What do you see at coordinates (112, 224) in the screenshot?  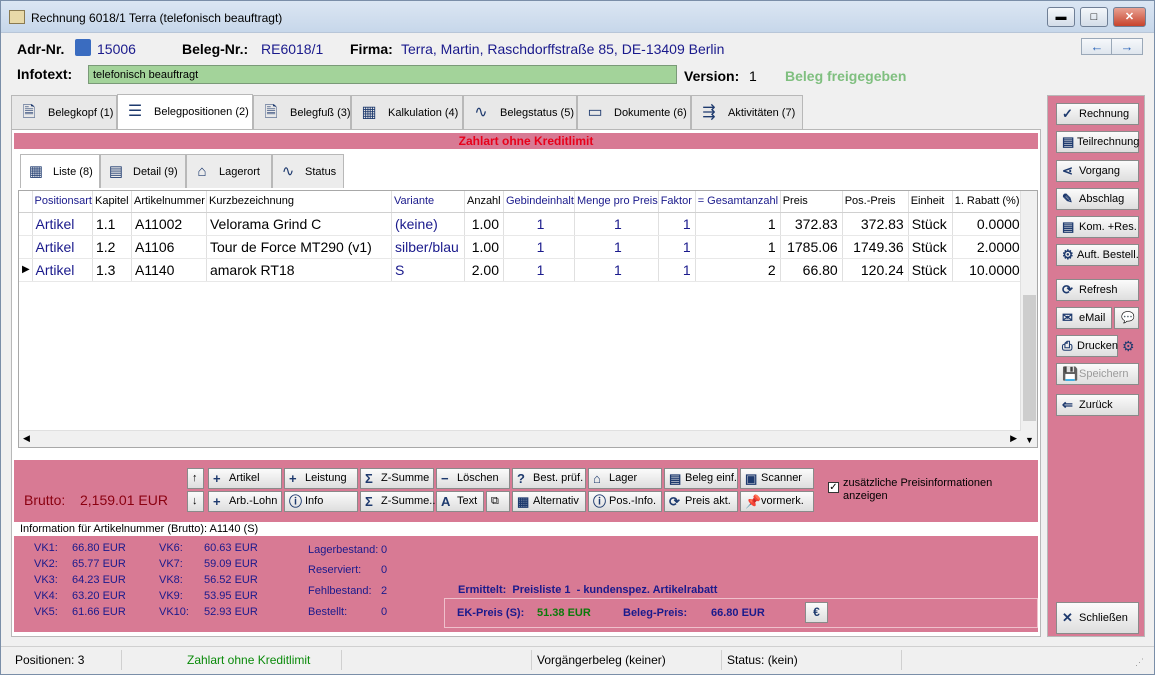 I see `cell-kapitel: 1.1` at bounding box center [112, 224].